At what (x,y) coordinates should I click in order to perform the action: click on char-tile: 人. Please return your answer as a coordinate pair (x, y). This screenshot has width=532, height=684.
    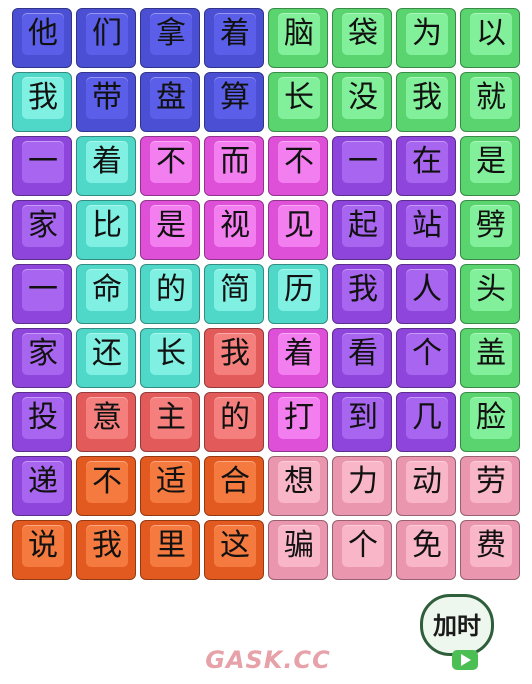
    Looking at the image, I should click on (426, 294).